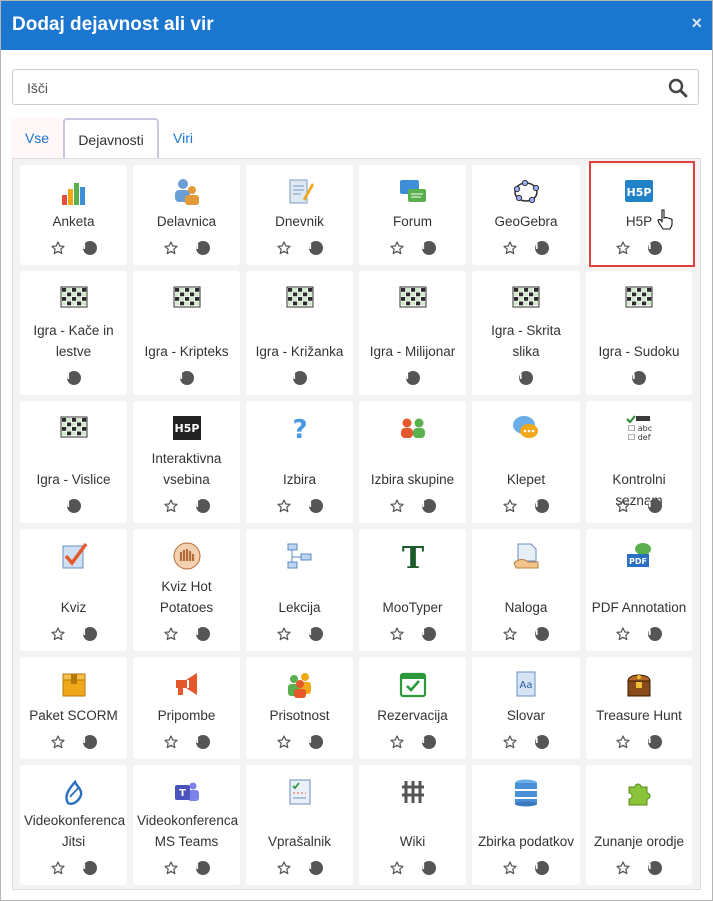 This screenshot has height=901, width=713. What do you see at coordinates (73, 825) in the screenshot?
I see `activity-card: Videokonferenca Jitsi i` at bounding box center [73, 825].